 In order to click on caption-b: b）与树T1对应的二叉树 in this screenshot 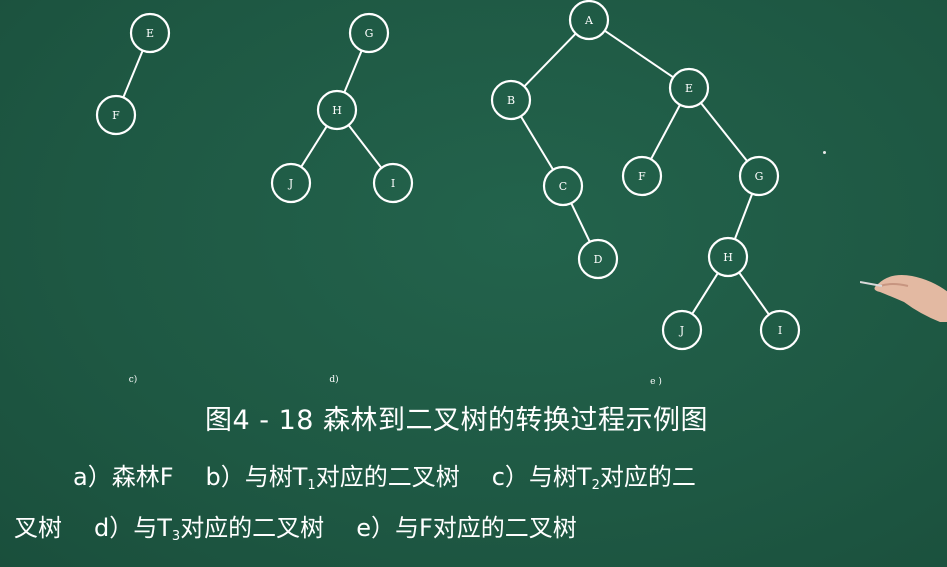, I will do `click(332, 478)`.